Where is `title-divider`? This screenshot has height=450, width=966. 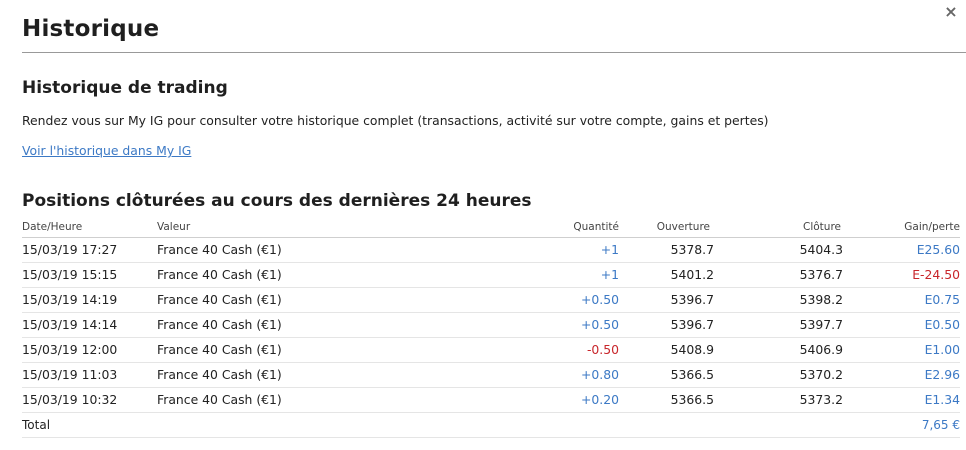
title-divider is located at coordinates (494, 52).